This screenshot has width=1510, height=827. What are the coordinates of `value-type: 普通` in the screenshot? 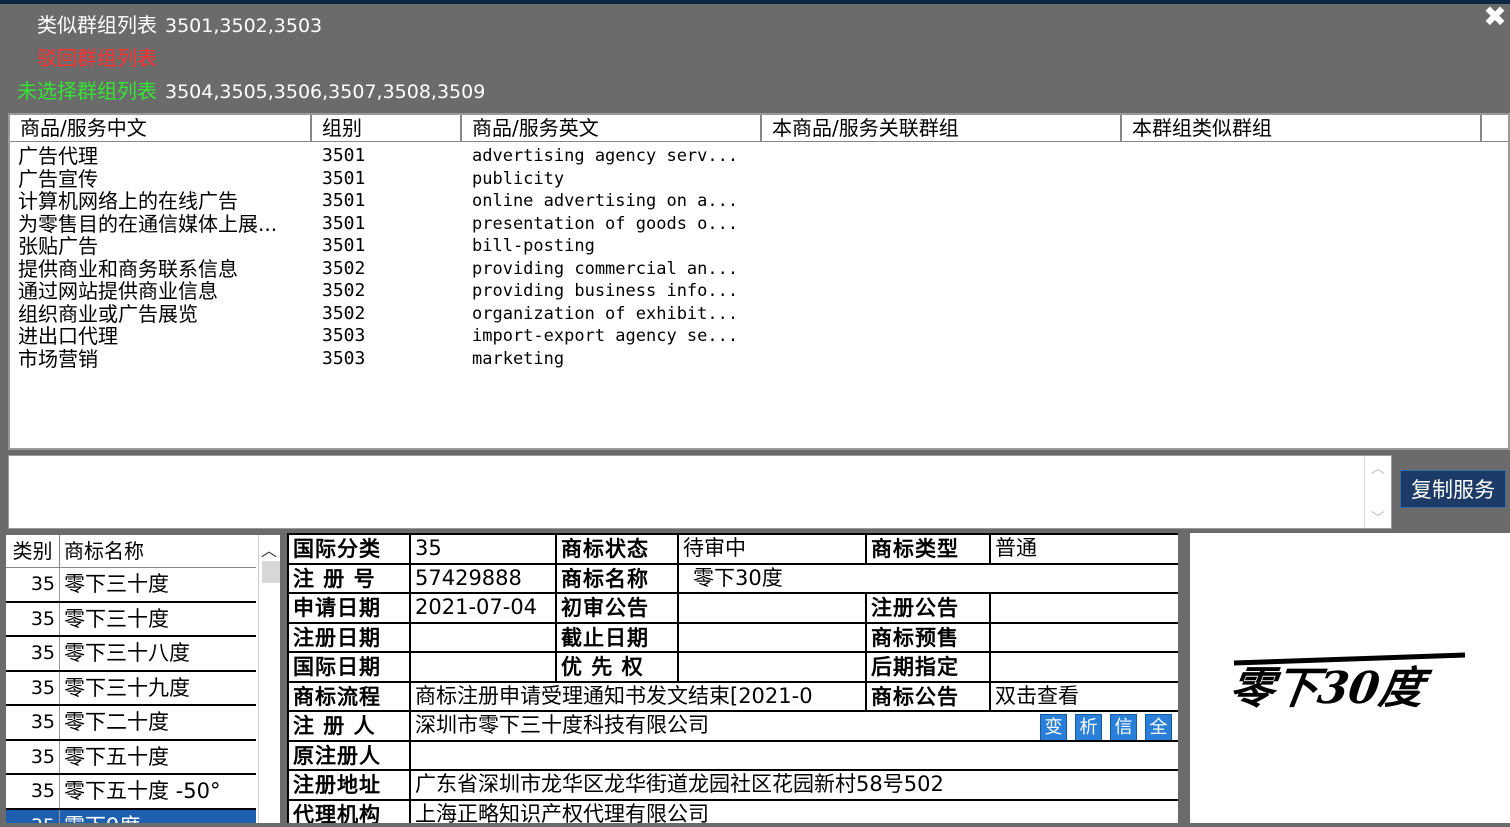 It's located at (1083, 549).